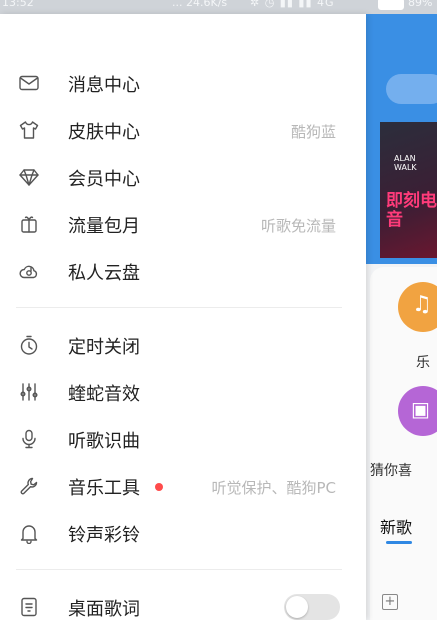 The image size is (437, 620). What do you see at coordinates (183, 485) in the screenshot?
I see `menu-item-music-tools: 音乐工具 听觉保护、酷狗PC` at bounding box center [183, 485].